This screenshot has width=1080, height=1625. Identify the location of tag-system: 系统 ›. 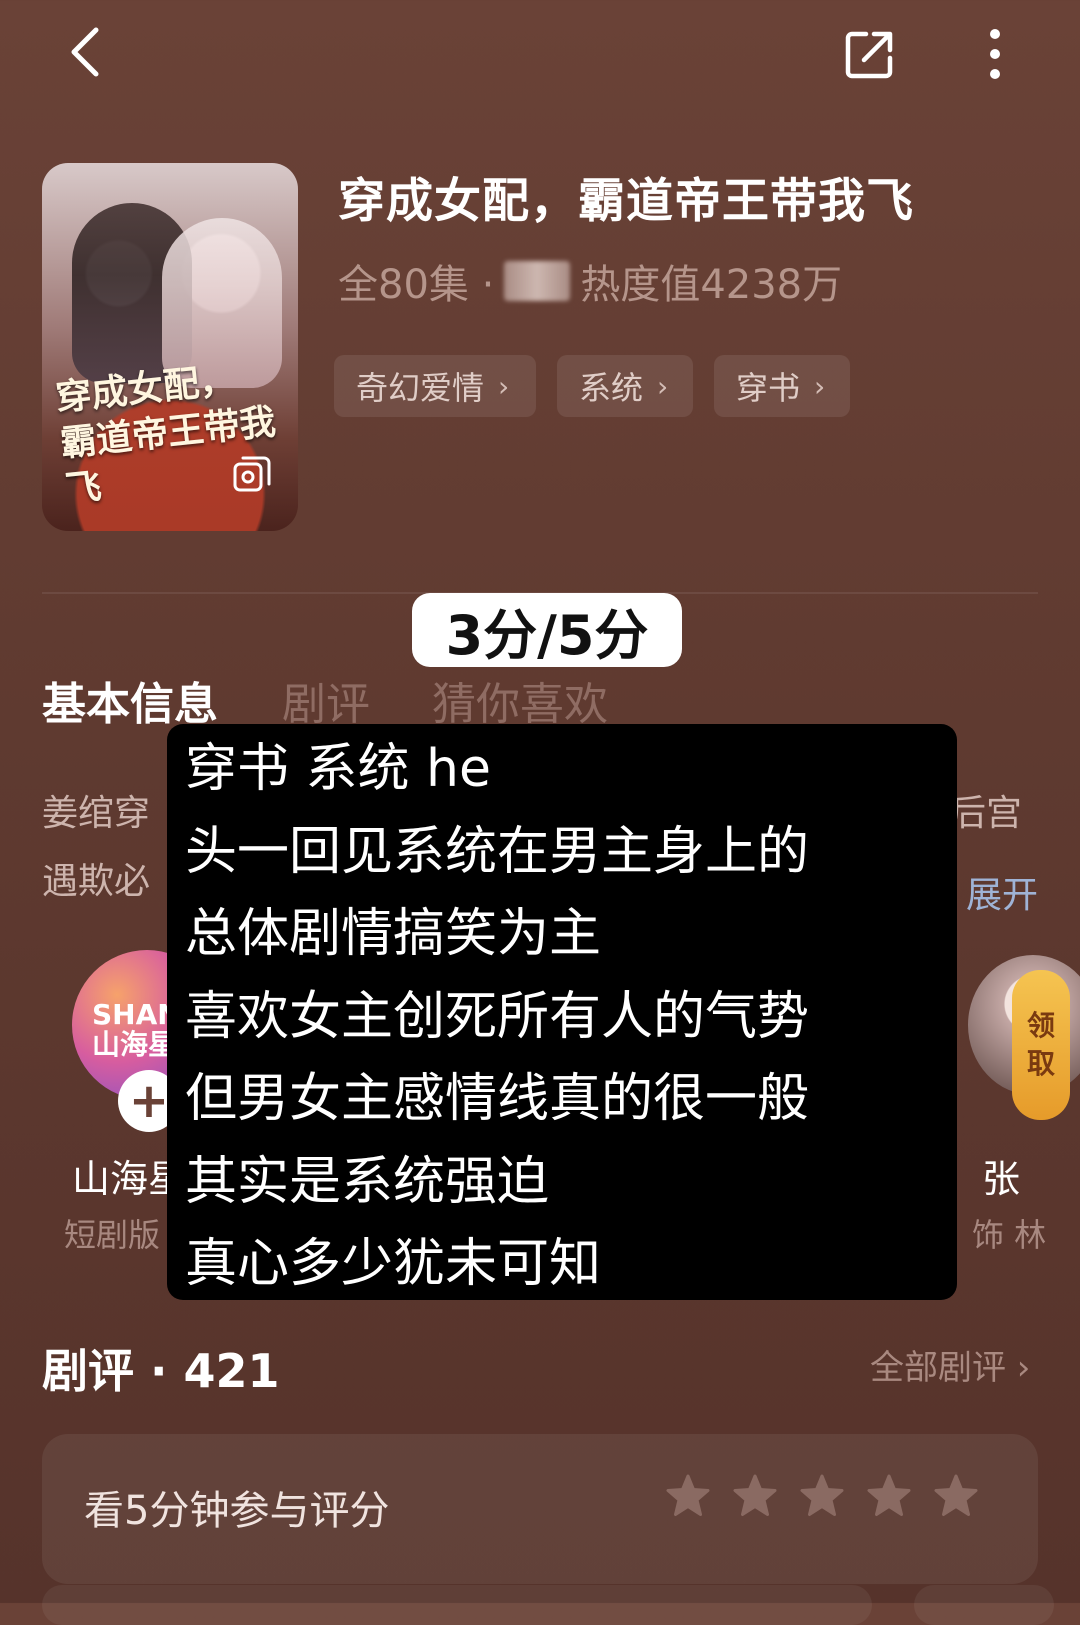
(625, 386).